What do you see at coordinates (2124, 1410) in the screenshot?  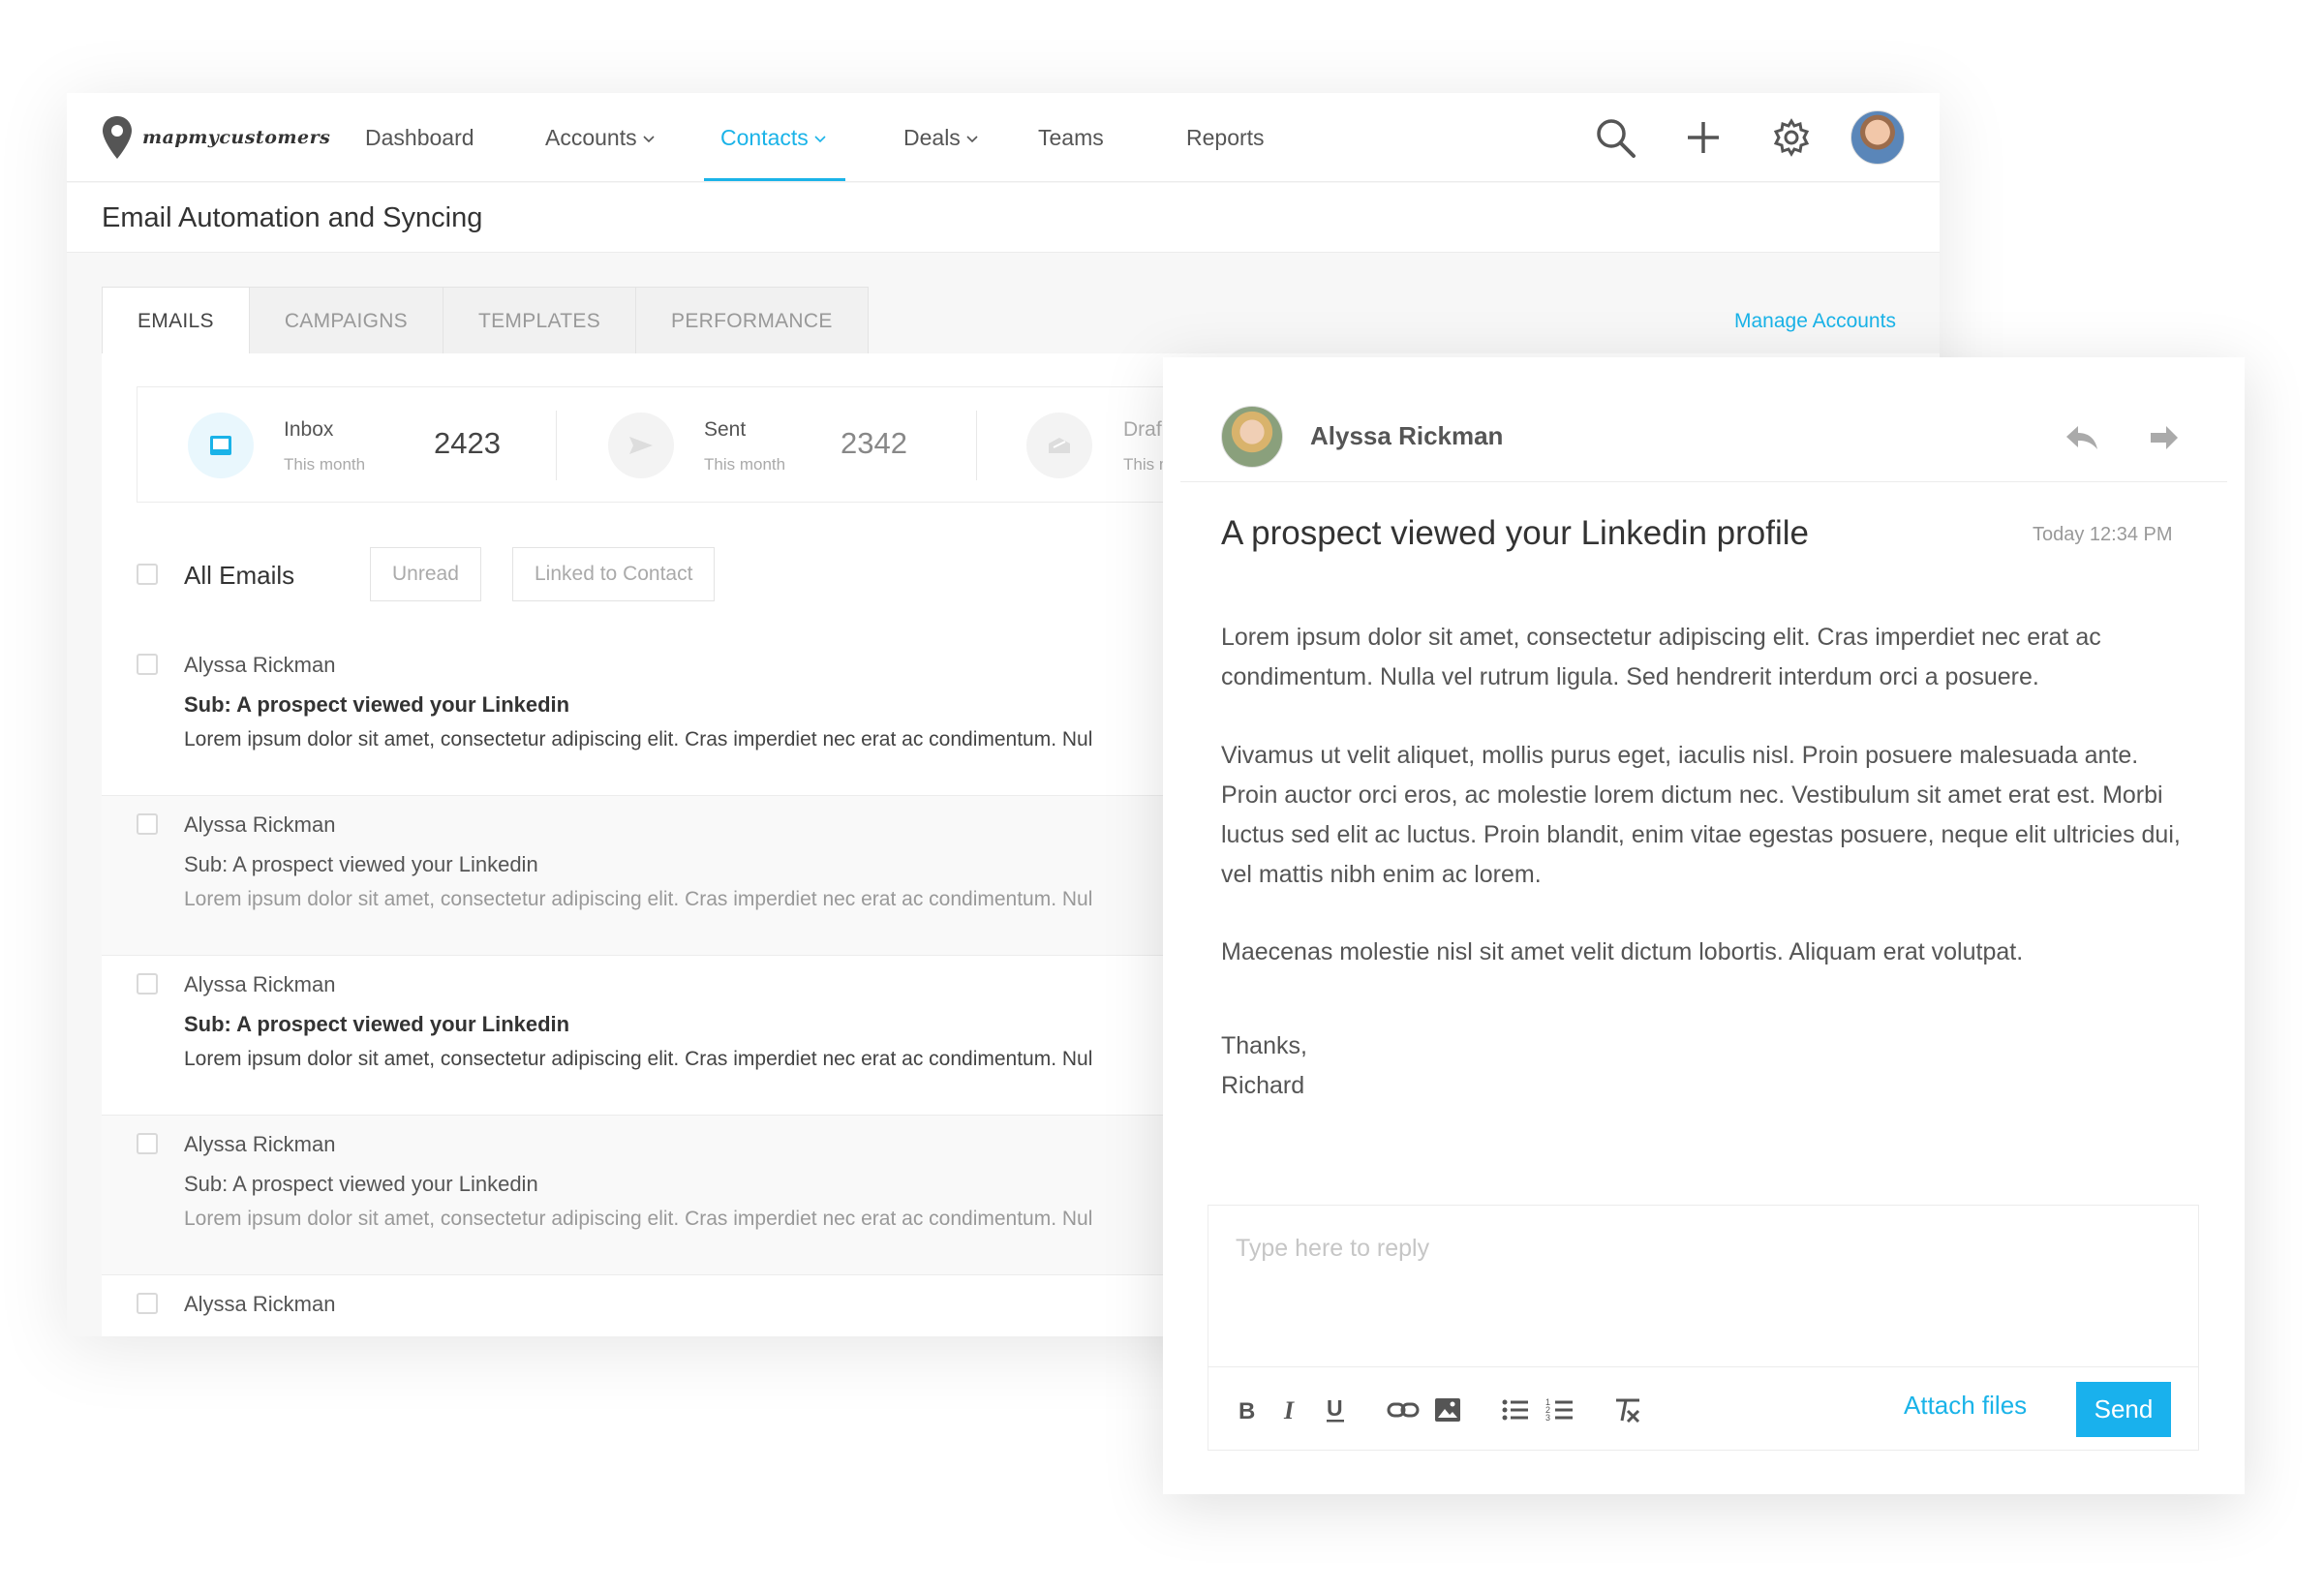 I see `send-button: Send` at bounding box center [2124, 1410].